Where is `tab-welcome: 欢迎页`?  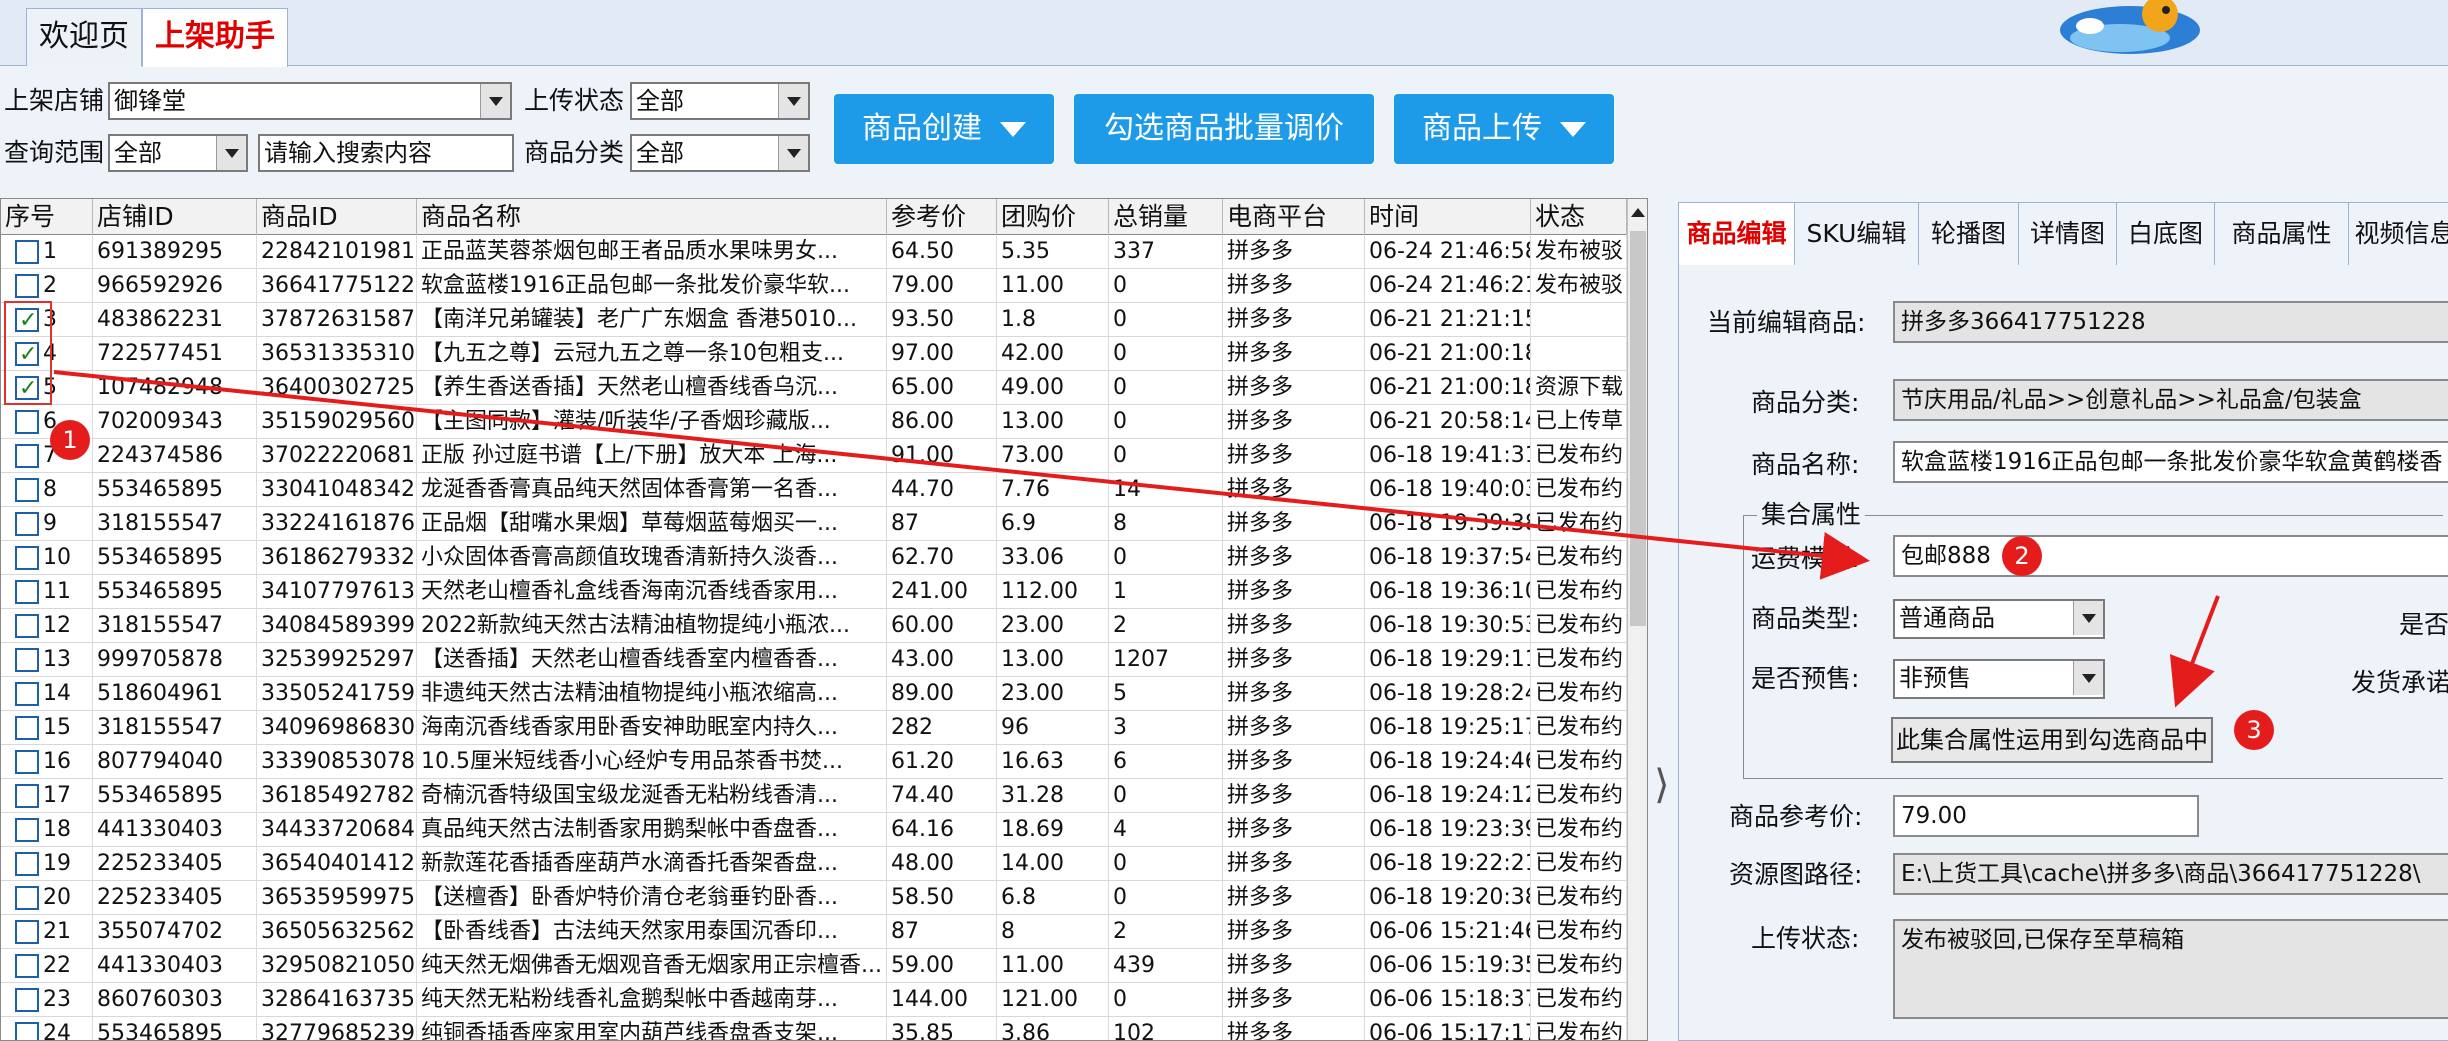 tab-welcome: 欢迎页 is located at coordinates (84, 37).